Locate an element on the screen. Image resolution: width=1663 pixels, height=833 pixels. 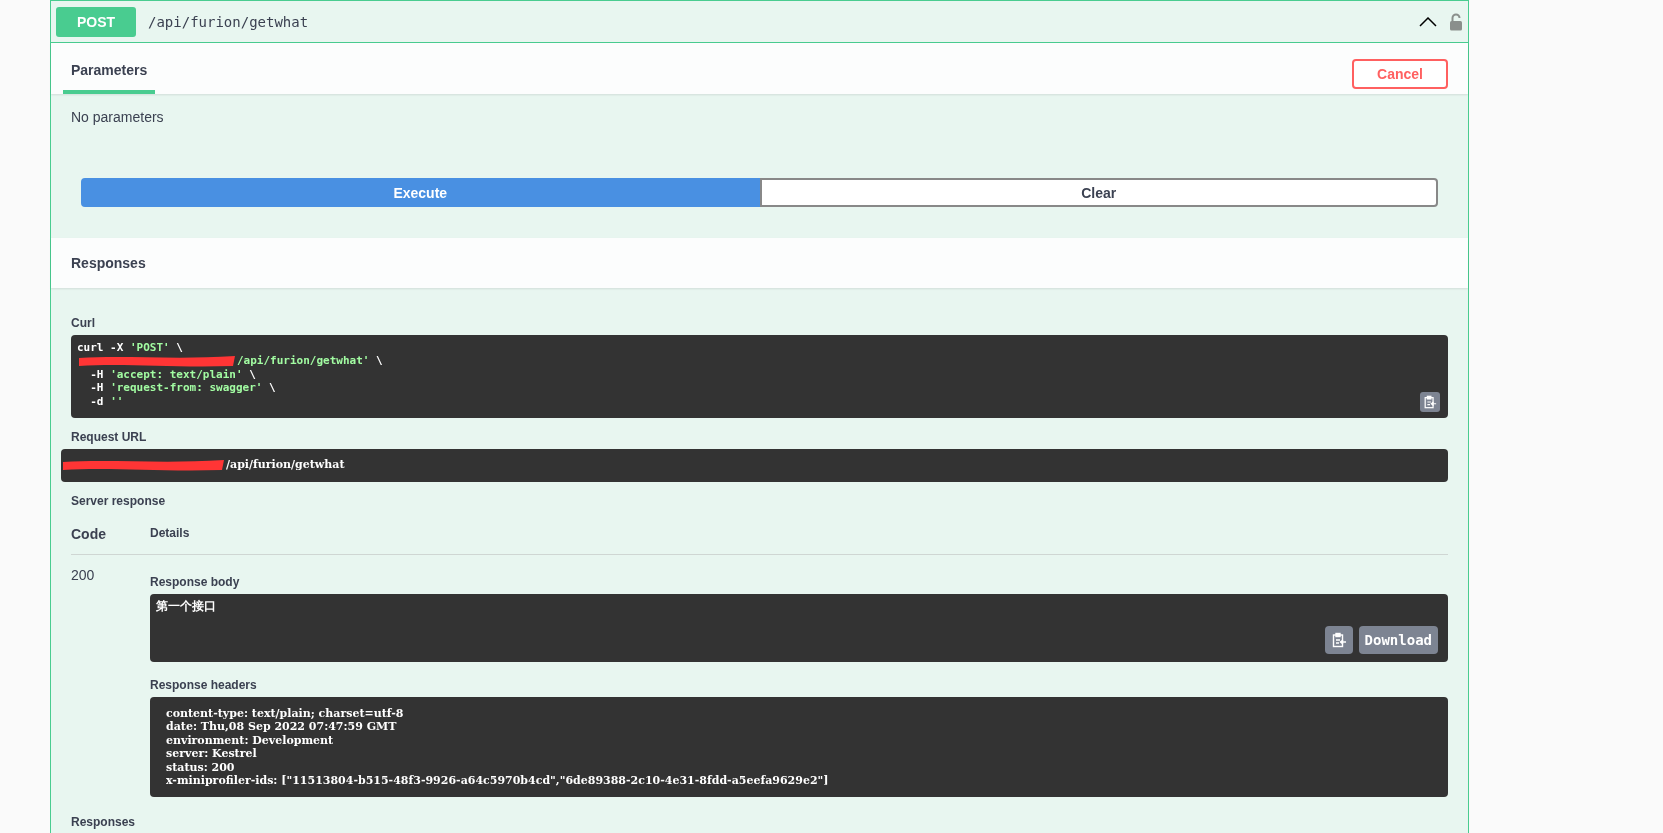
code-line: curl -X 'POST' \ is located at coordinates (130, 348).